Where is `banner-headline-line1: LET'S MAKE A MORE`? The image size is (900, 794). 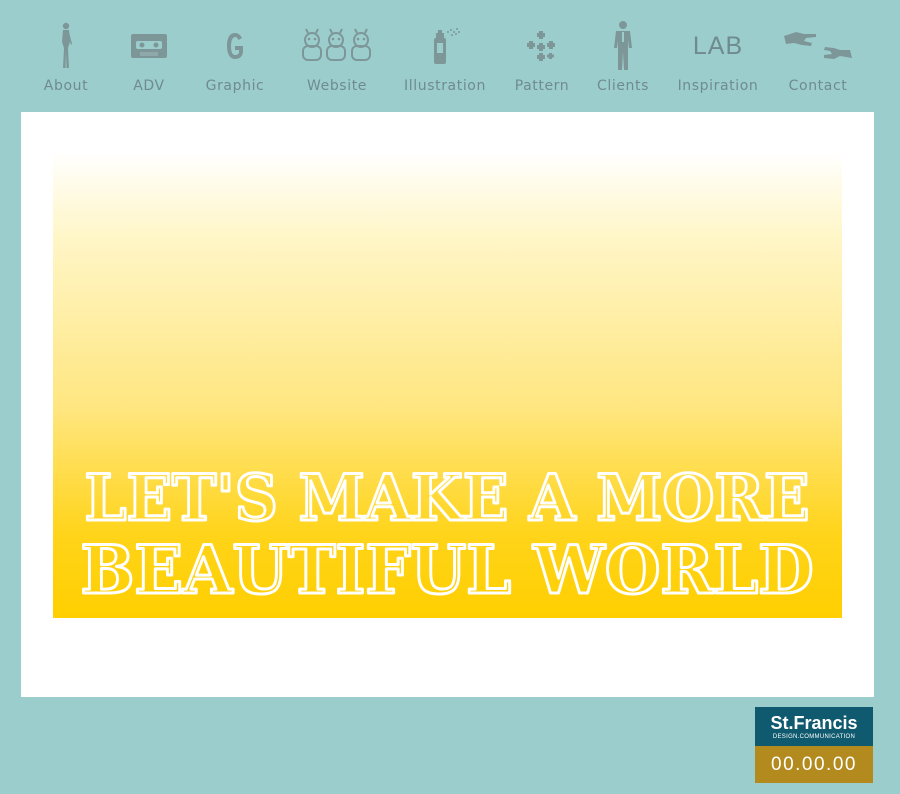 banner-headline-line1: LET'S MAKE A MORE is located at coordinates (447, 498).